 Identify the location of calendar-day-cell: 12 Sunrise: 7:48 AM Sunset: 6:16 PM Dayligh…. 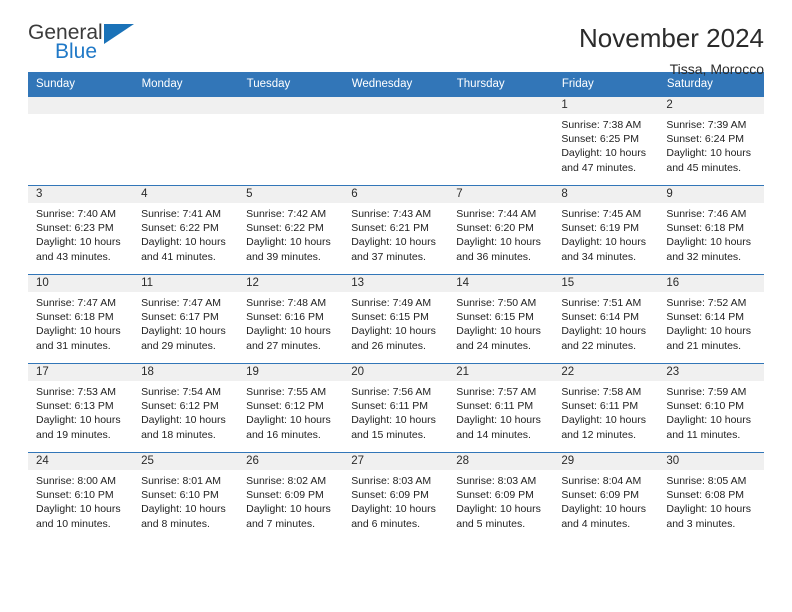
(291, 319).